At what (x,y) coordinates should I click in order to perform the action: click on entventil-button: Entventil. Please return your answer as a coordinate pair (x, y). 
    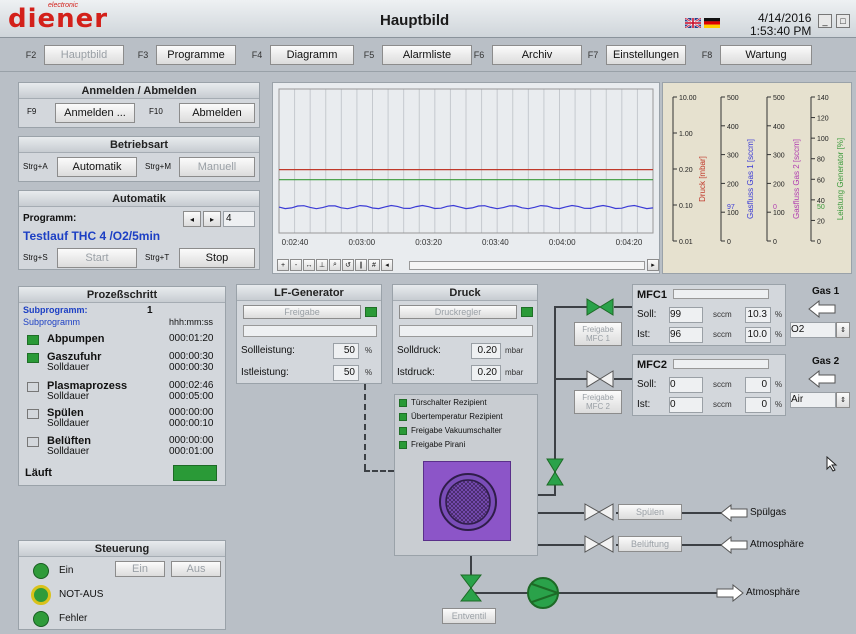
    Looking at the image, I should click on (469, 616).